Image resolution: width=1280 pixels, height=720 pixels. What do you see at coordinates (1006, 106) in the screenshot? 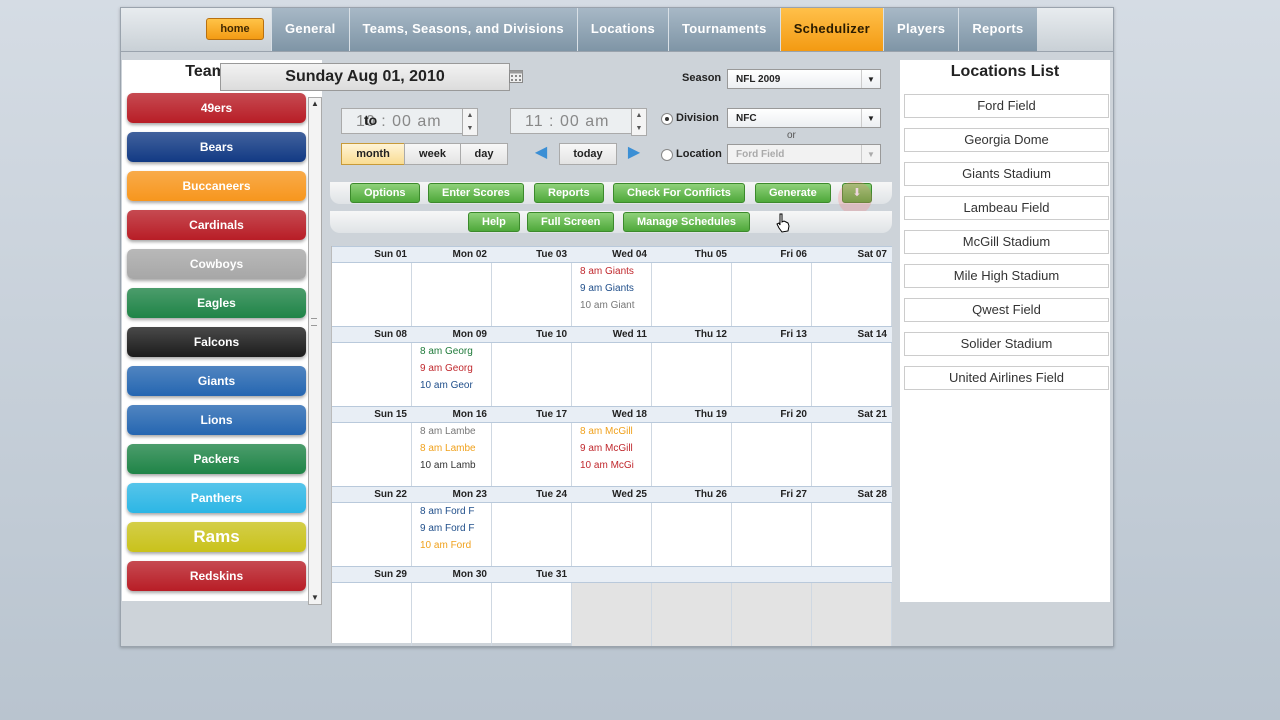
I see `location-item: Ford Field` at bounding box center [1006, 106].